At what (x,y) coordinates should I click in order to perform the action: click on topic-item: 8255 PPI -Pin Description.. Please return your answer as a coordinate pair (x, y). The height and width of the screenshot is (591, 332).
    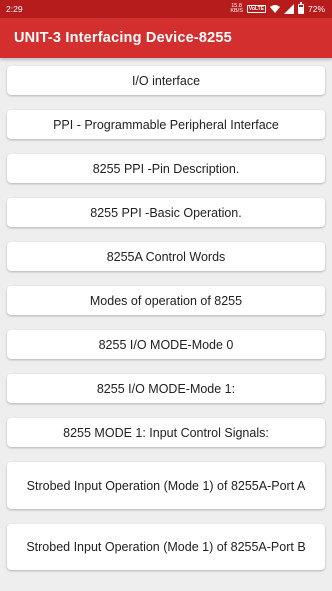
    Looking at the image, I should click on (166, 168).